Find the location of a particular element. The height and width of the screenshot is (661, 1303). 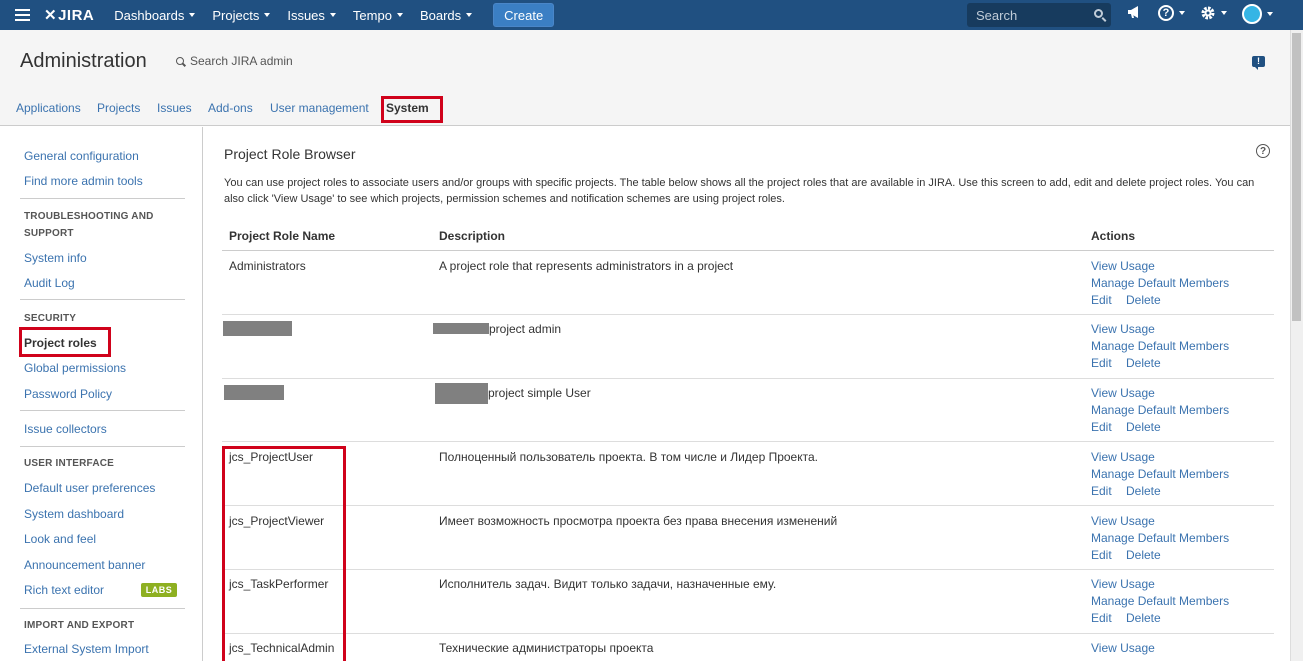

sidebar-item-issue-collectors: Issue collectors is located at coordinates (65, 429).